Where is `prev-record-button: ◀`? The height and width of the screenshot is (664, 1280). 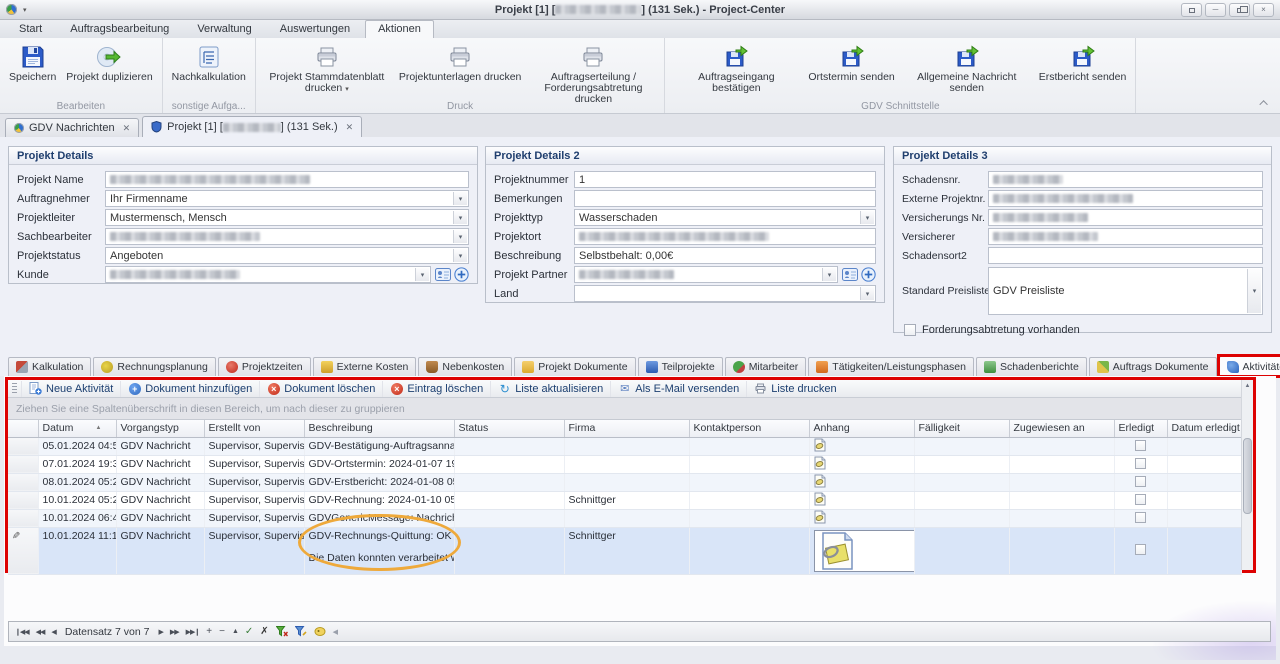
prev-record-button: ◀ is located at coordinates (53, 632).